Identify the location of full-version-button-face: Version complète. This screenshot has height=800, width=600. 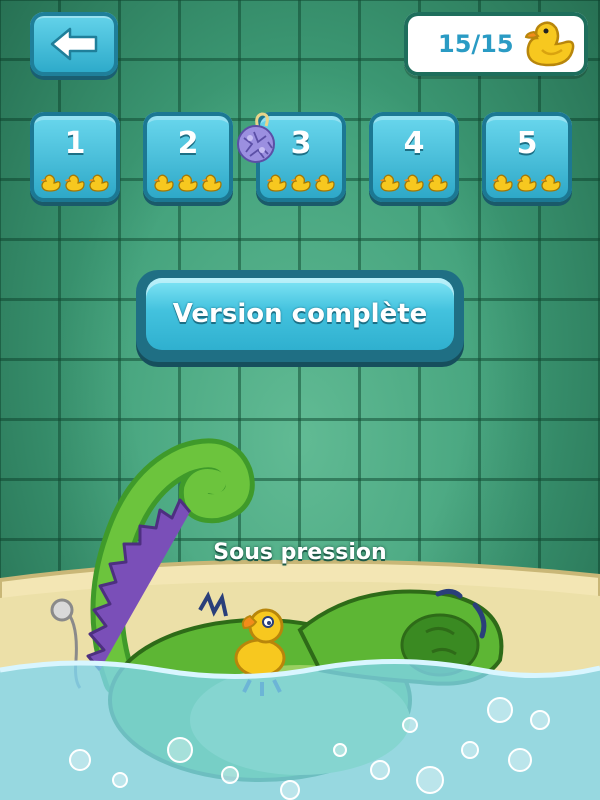
(300, 314).